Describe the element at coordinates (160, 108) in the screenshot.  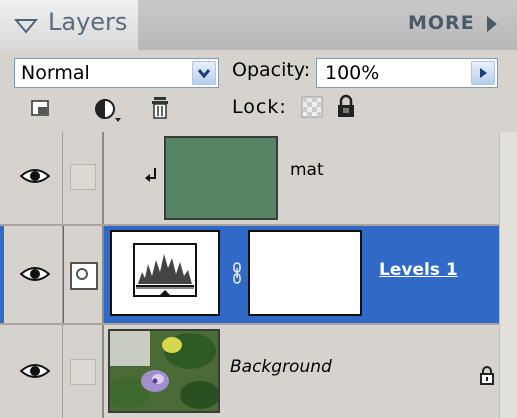
I see `trash-icon` at that location.